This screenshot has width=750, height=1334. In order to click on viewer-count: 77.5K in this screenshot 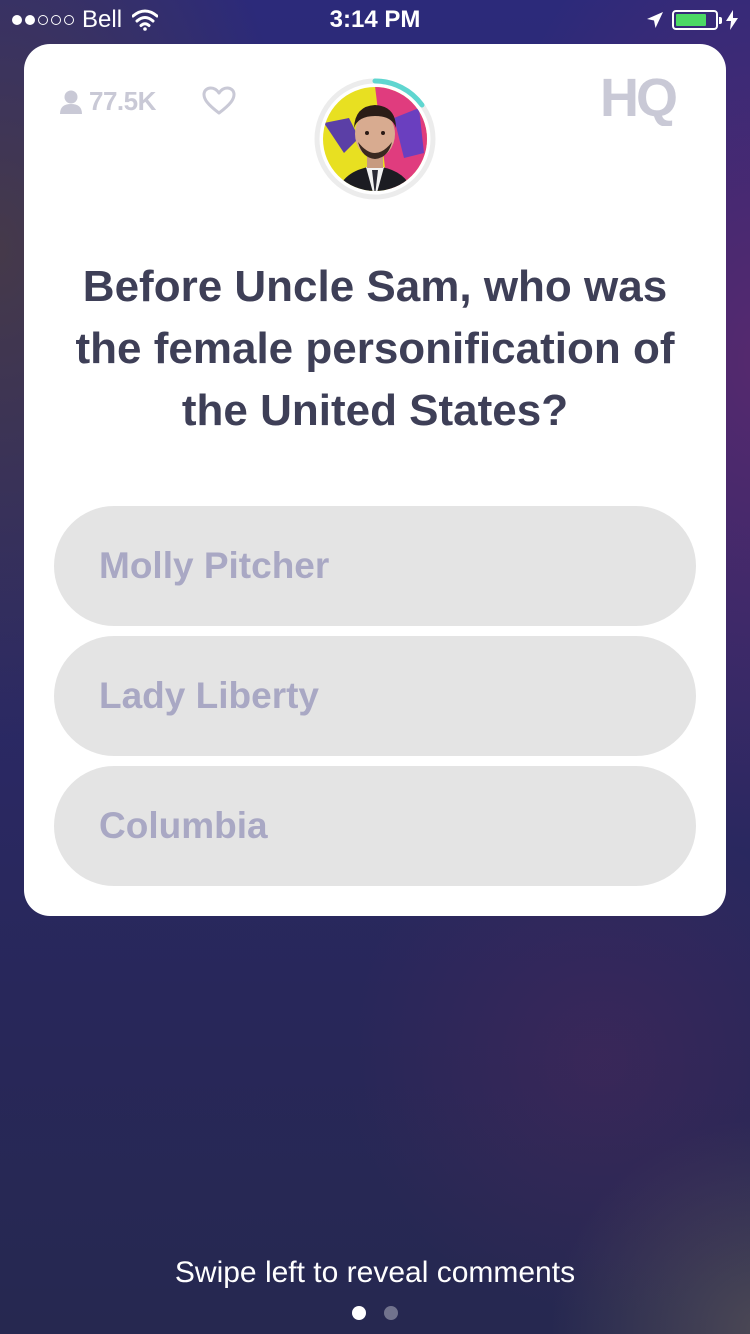, I will do `click(107, 101)`.